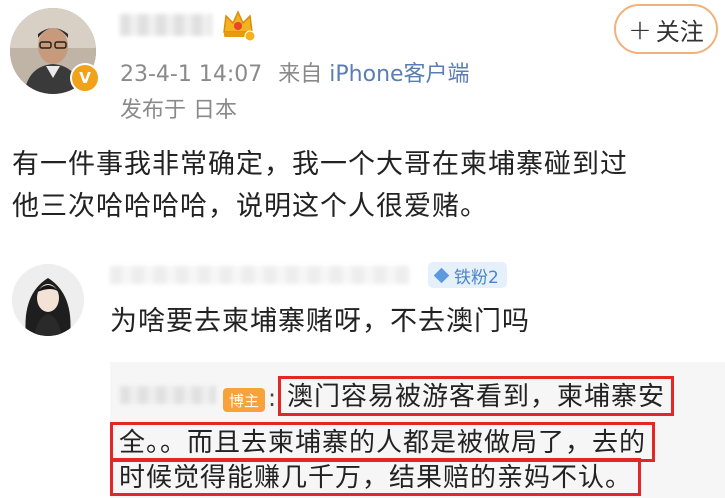 Image resolution: width=725 pixels, height=498 pixels. I want to click on post-time: 23-4-1 14:07, so click(191, 74).